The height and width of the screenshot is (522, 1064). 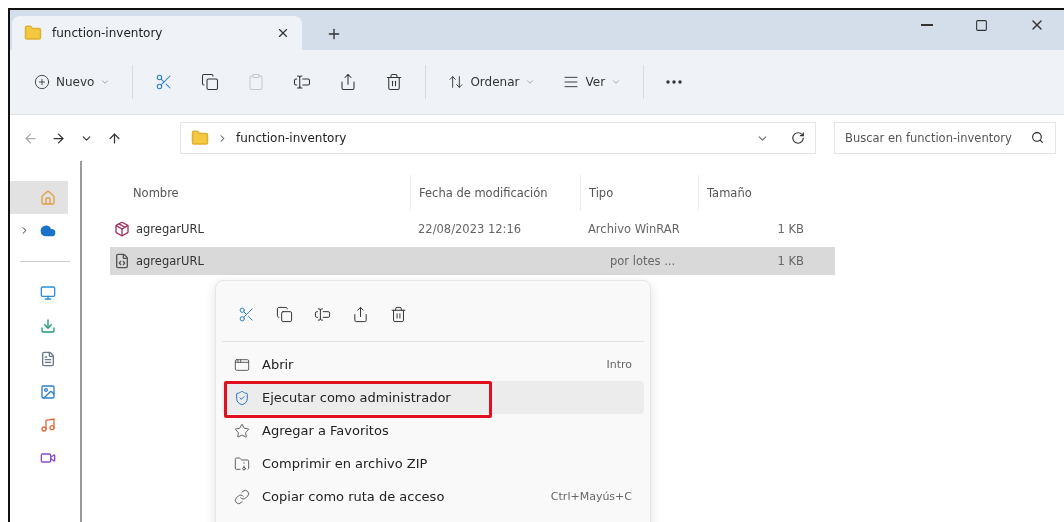 I want to click on menu-label: Agregar a Favoritos, so click(x=326, y=430).